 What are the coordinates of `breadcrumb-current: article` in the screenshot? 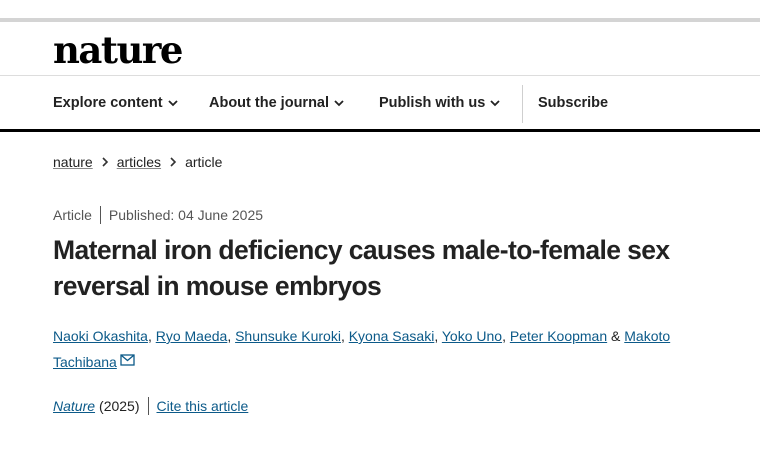 It's located at (204, 162).